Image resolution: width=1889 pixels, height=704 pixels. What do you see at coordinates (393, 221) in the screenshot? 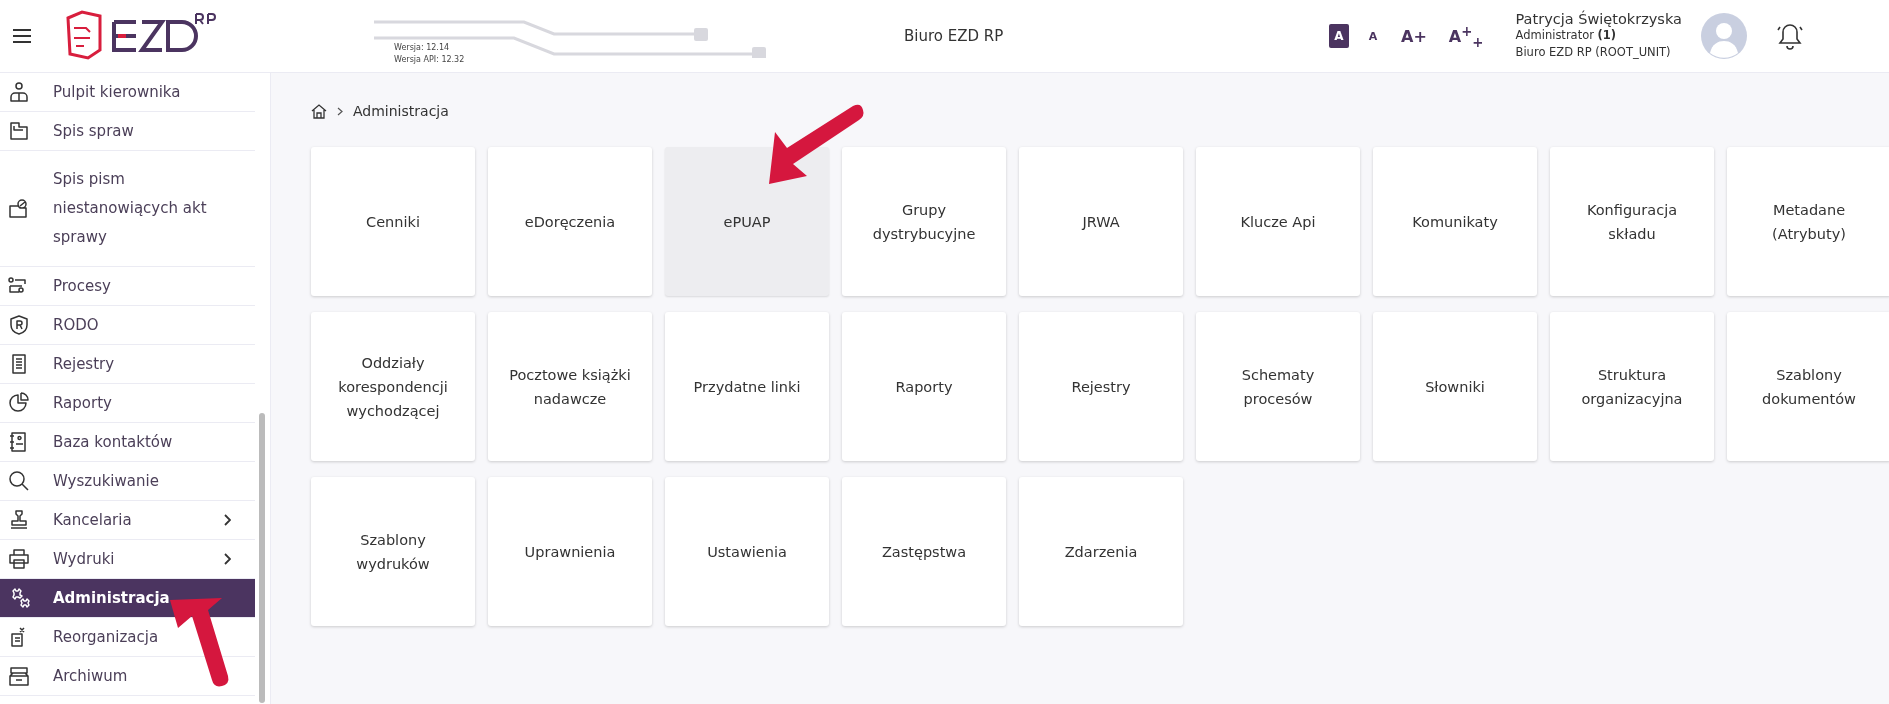
I see `admin-tile: Cenniki` at bounding box center [393, 221].